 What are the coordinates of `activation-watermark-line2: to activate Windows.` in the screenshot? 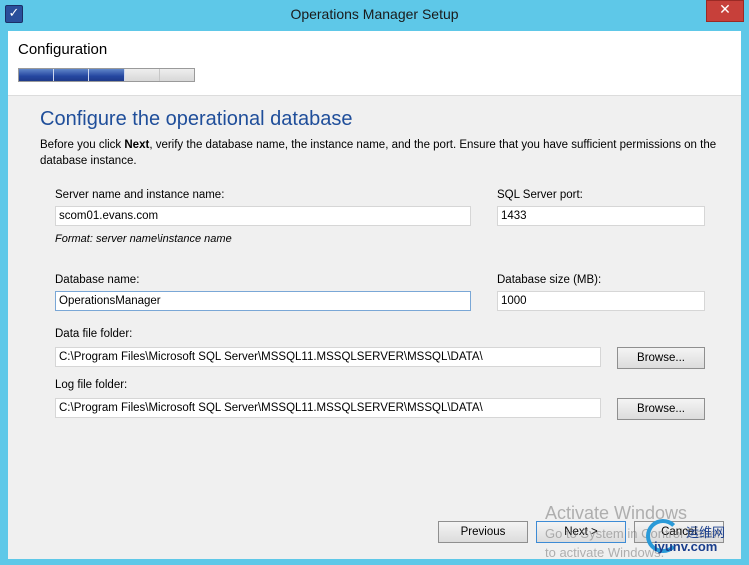 It's located at (605, 552).